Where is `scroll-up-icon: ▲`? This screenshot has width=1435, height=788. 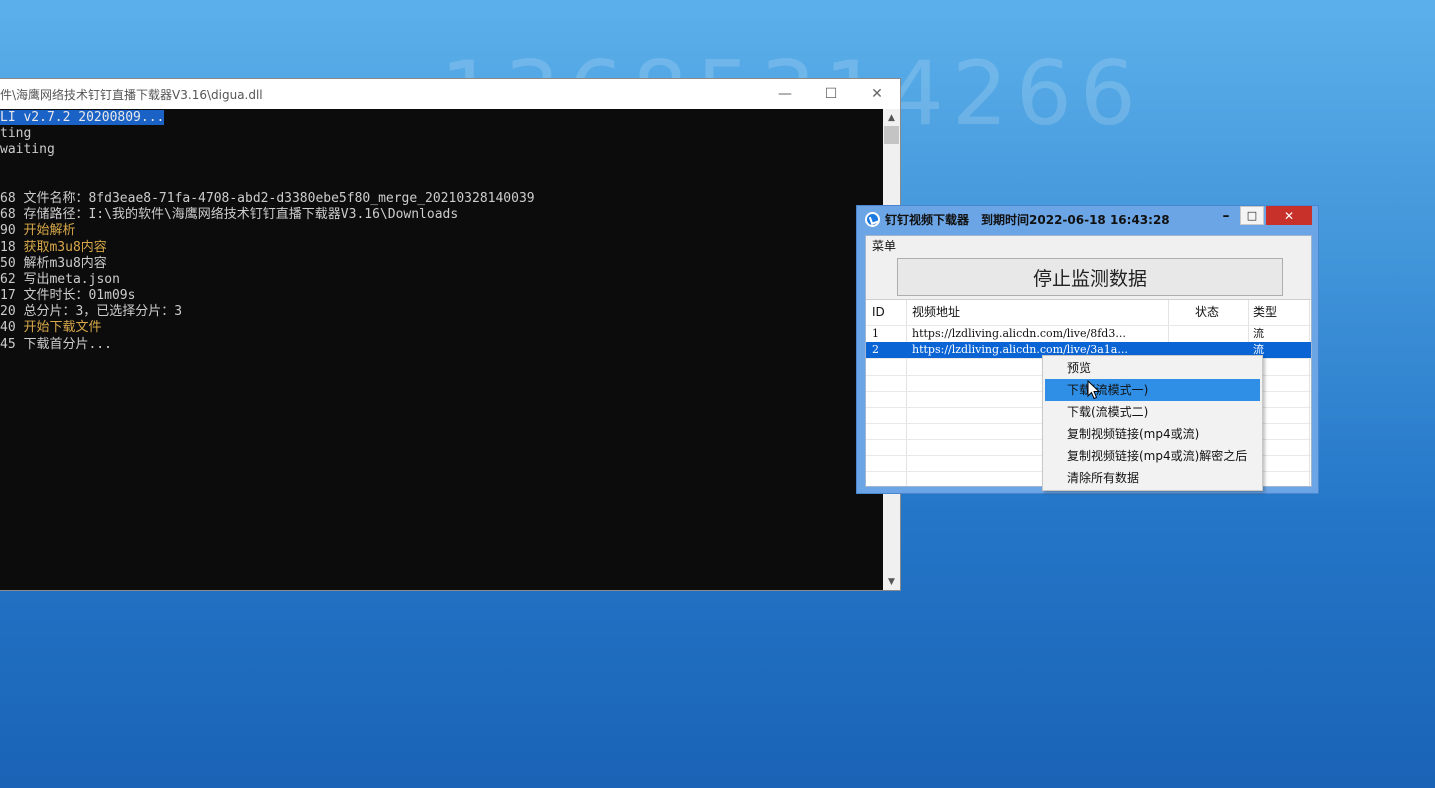 scroll-up-icon: ▲ is located at coordinates (891, 117).